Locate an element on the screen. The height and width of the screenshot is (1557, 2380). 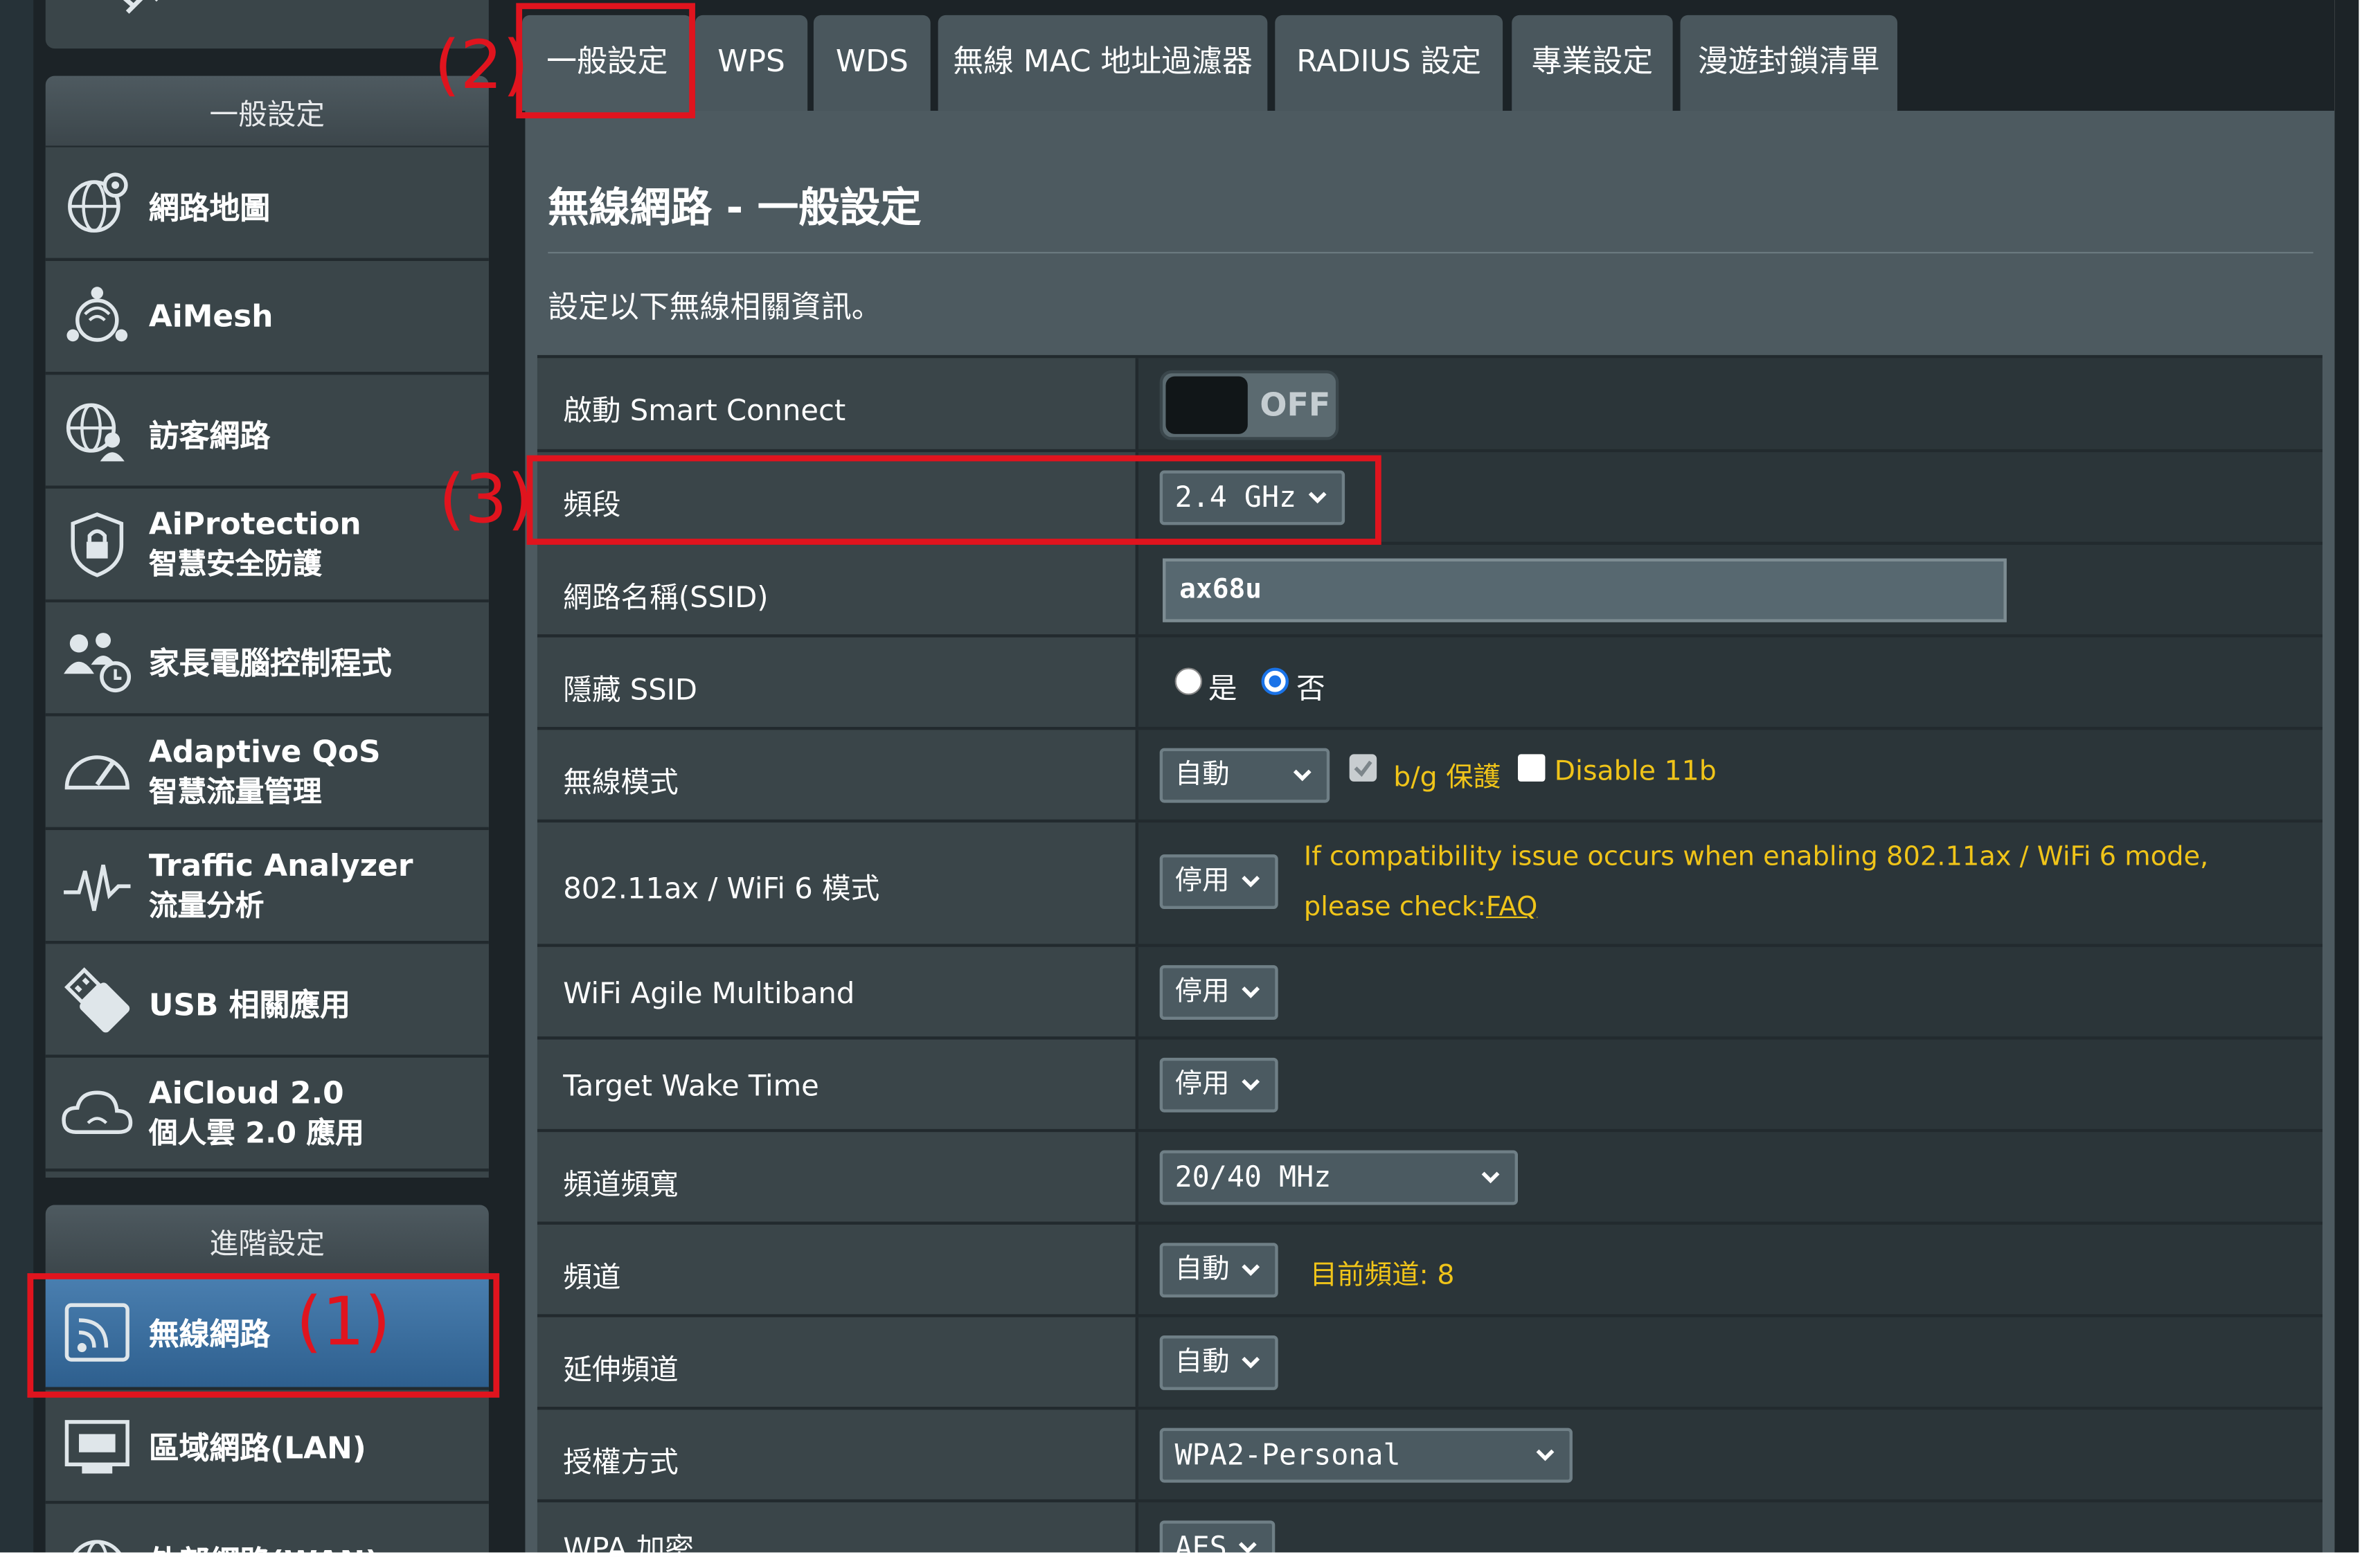
wpa-enc-select: AES is located at coordinates (1217, 1538).